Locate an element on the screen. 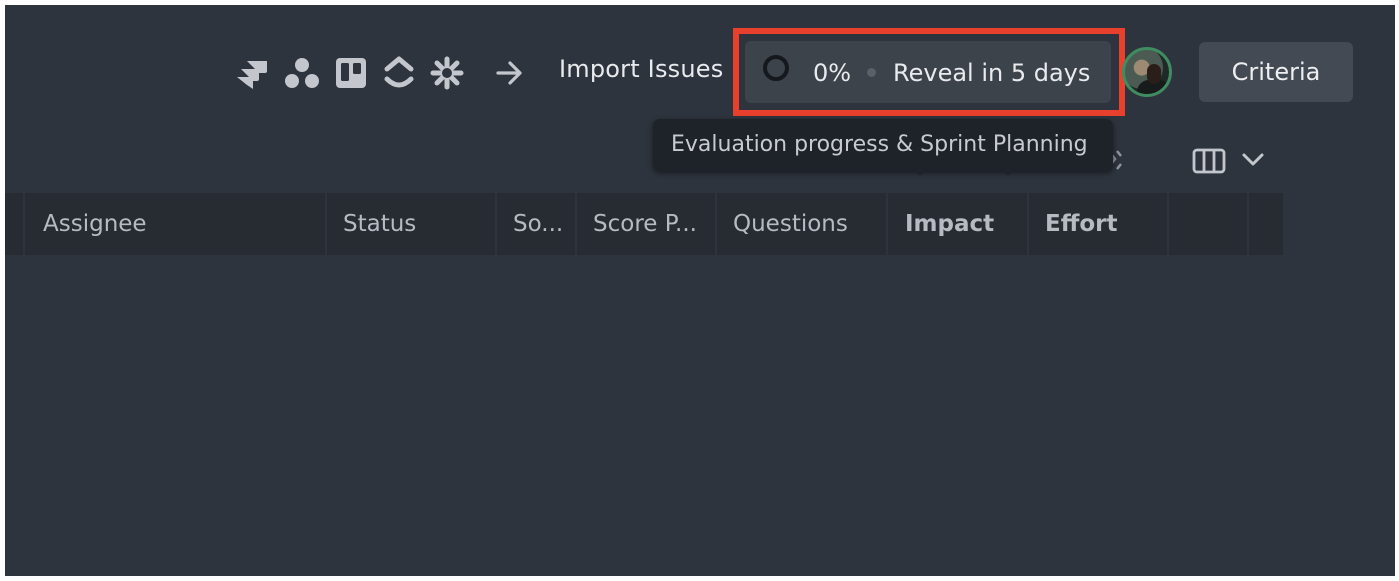  trello-icon is located at coordinates (351, 73).